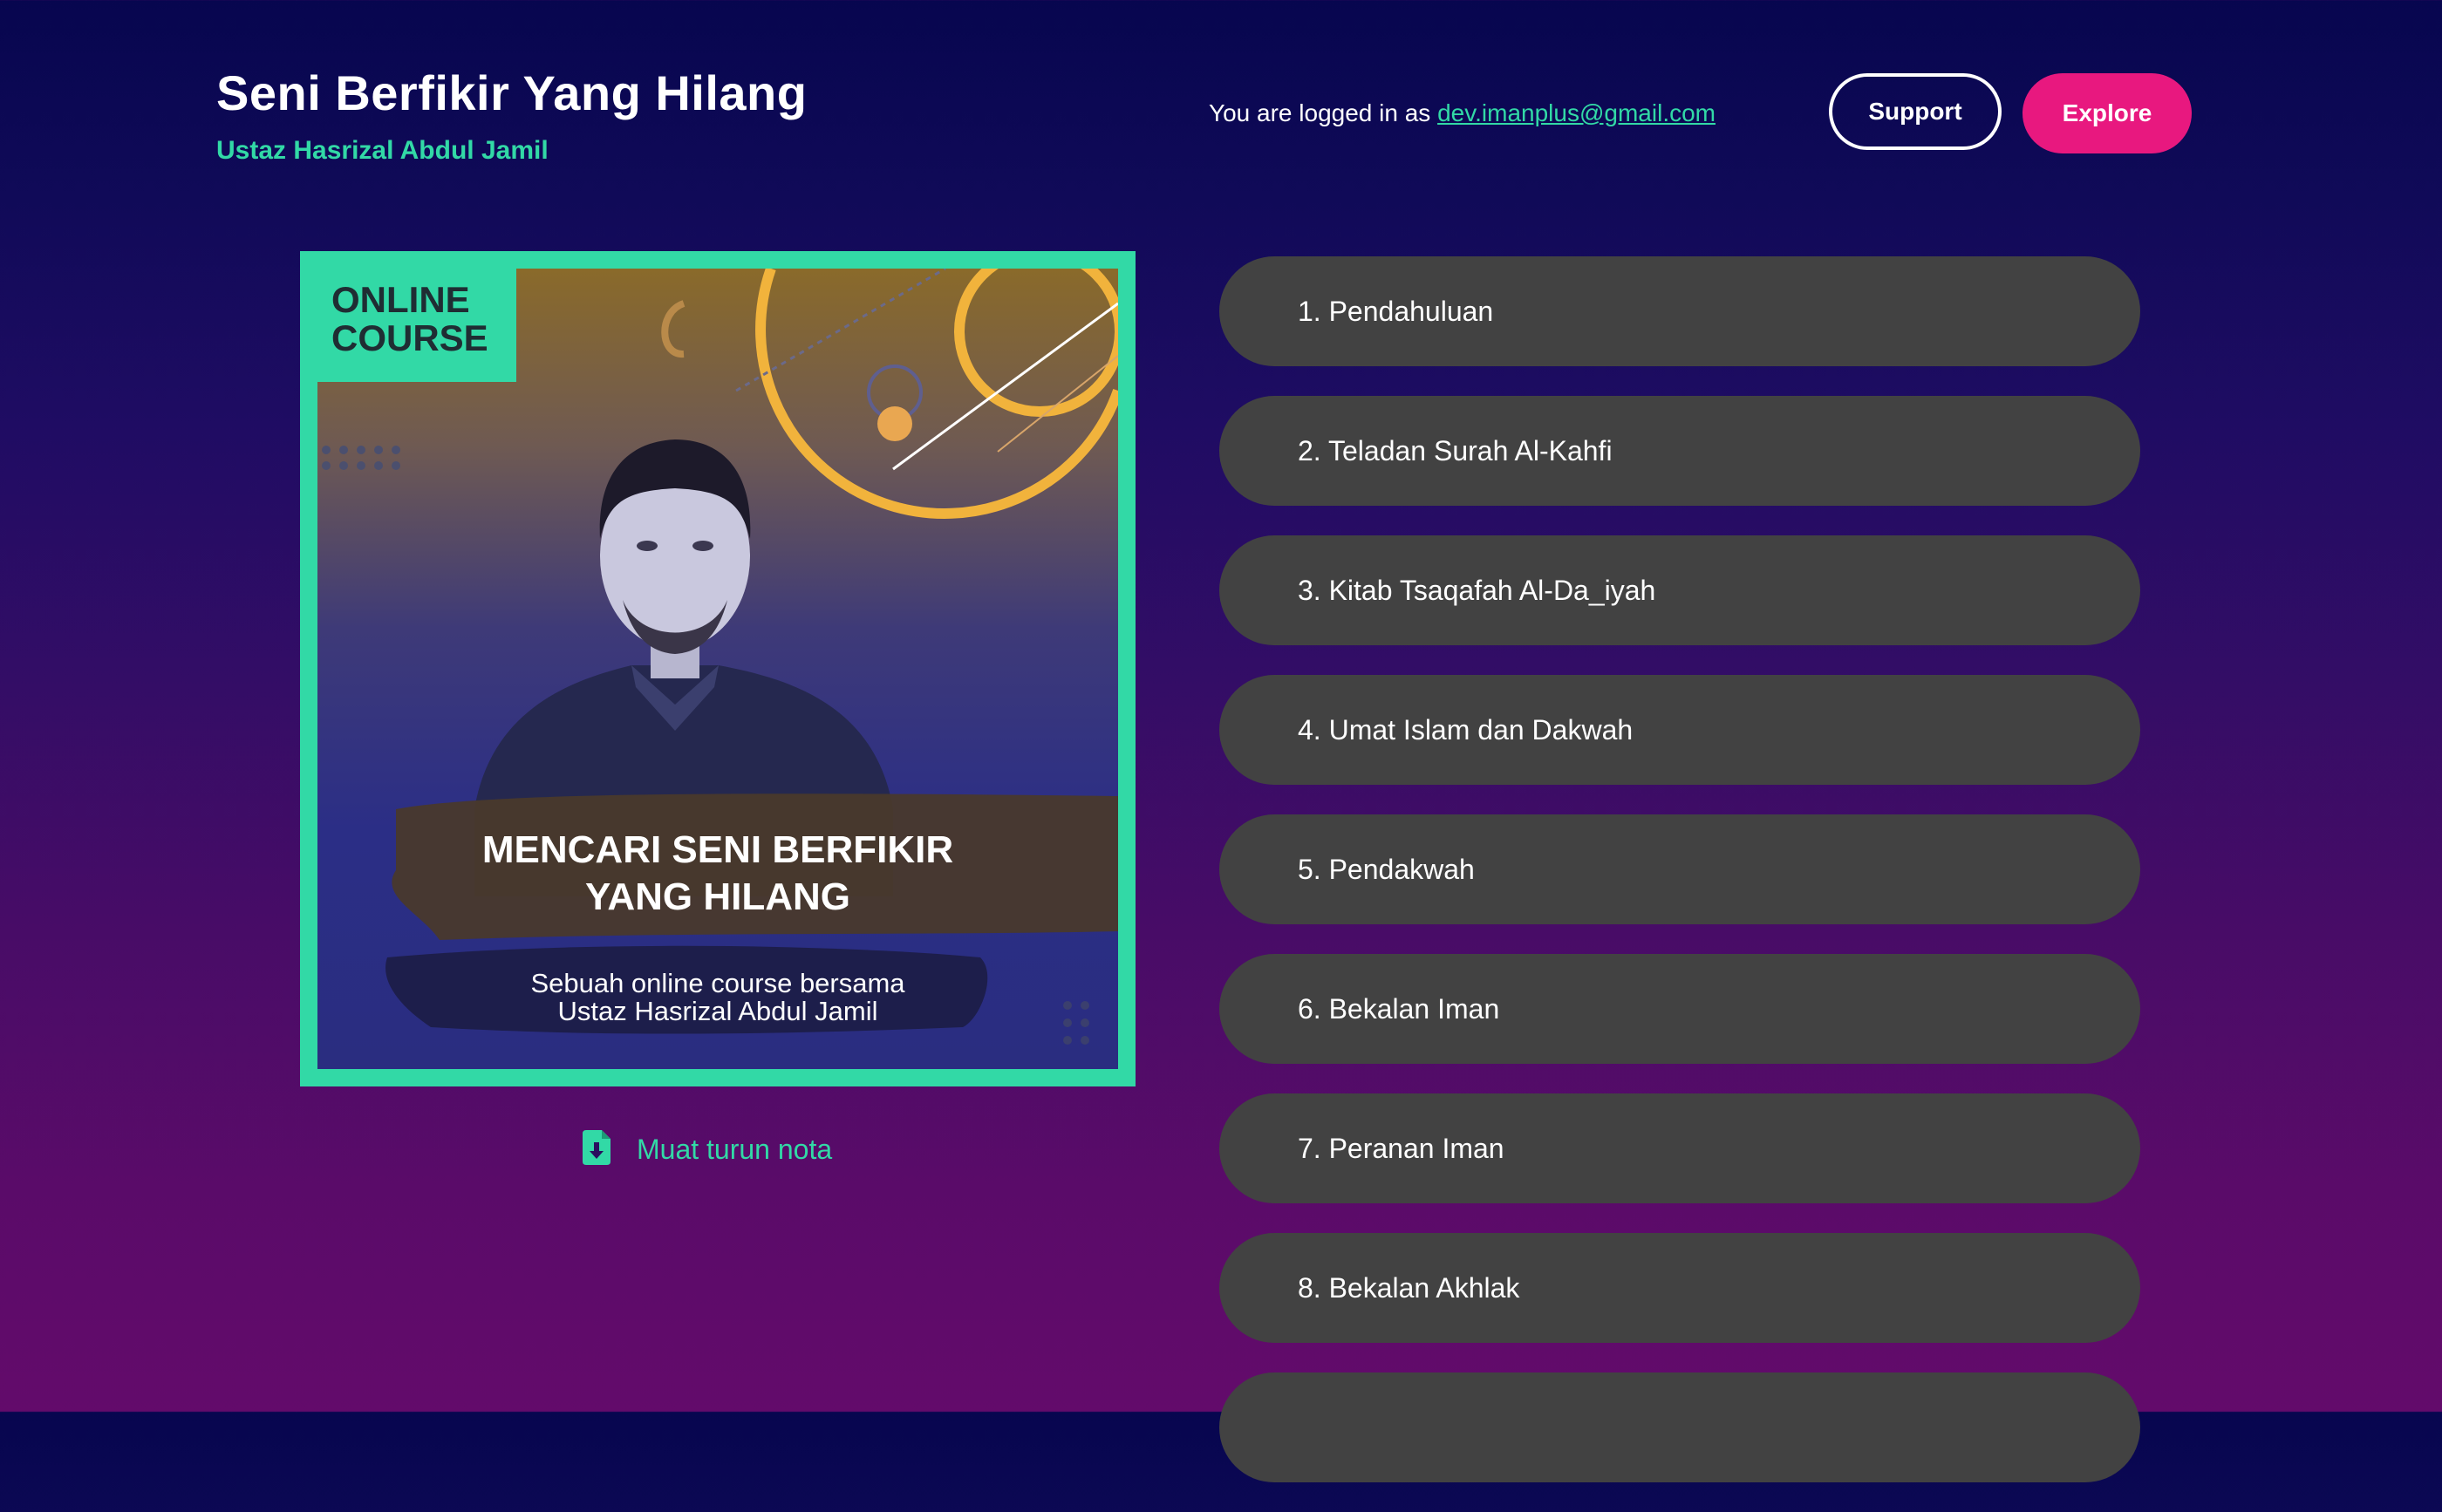  What do you see at coordinates (1320, 112) in the screenshot?
I see `login-prefix: You are logged in as` at bounding box center [1320, 112].